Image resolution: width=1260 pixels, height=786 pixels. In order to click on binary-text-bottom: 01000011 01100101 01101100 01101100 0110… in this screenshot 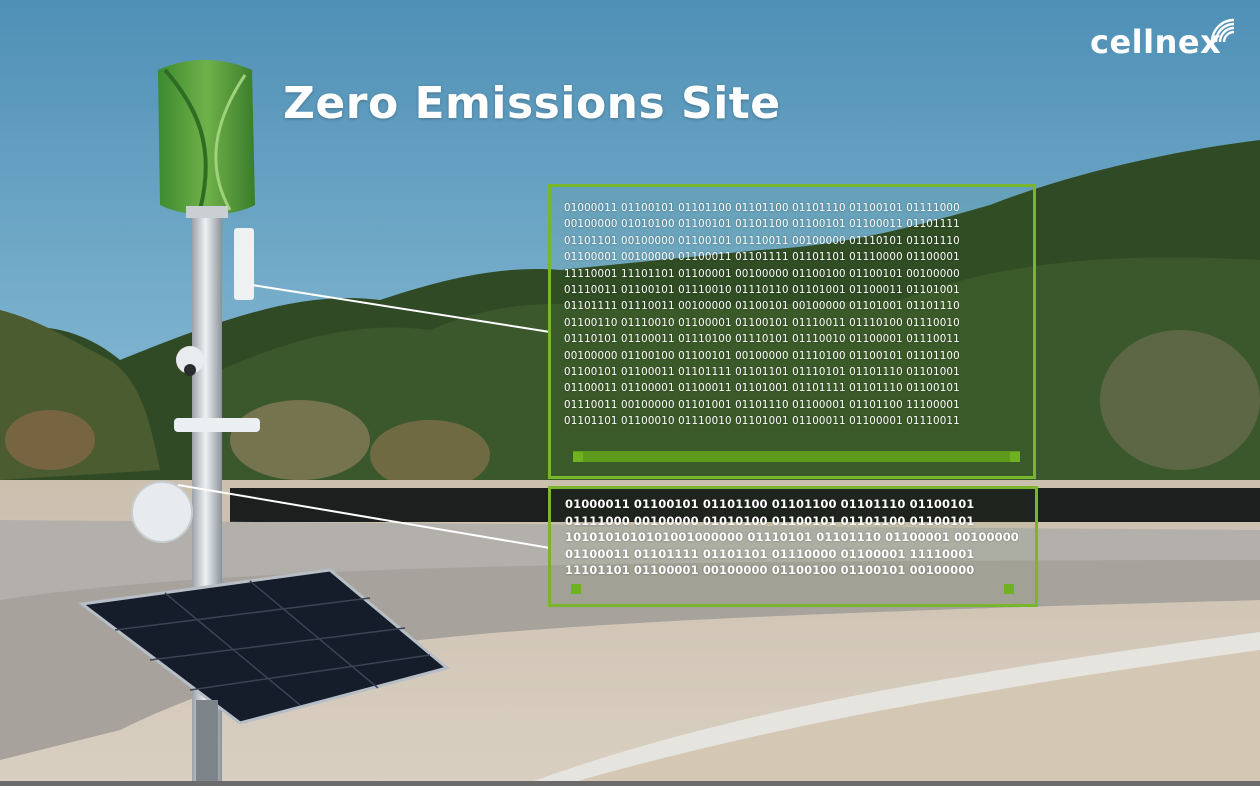, I will do `click(792, 537)`.